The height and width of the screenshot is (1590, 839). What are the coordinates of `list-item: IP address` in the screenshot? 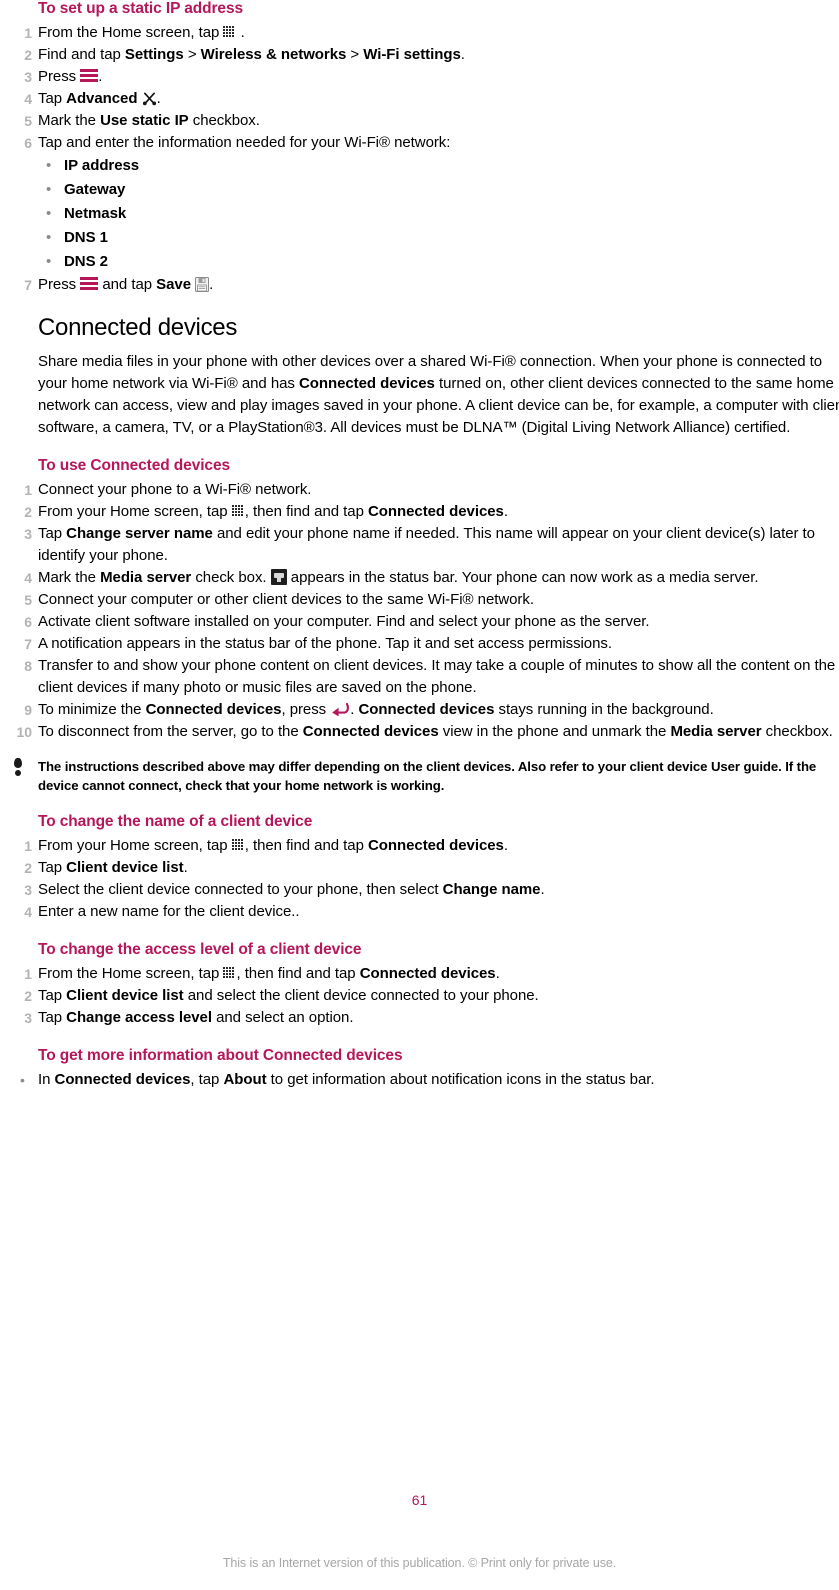 It's located at (438, 166).